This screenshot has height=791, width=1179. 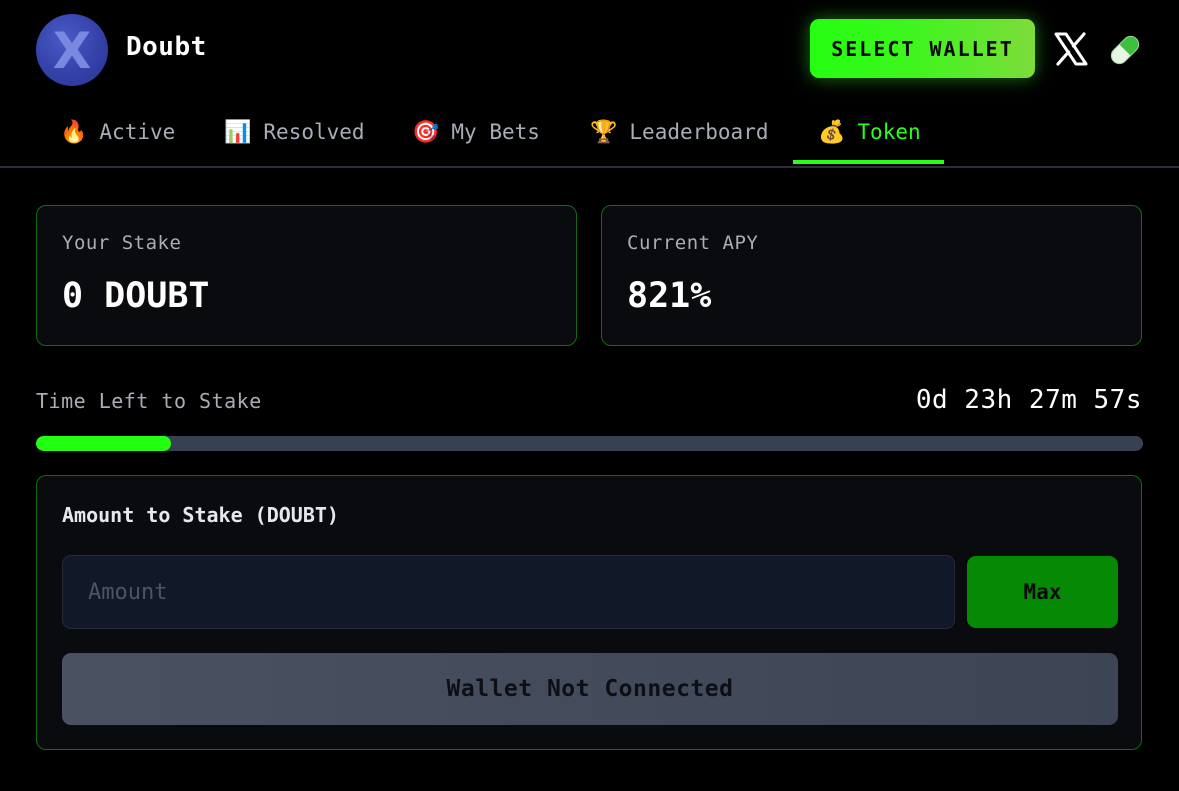 What do you see at coordinates (306, 275) in the screenshot?
I see `your-stake-card: Your Stake 0 DOUBT` at bounding box center [306, 275].